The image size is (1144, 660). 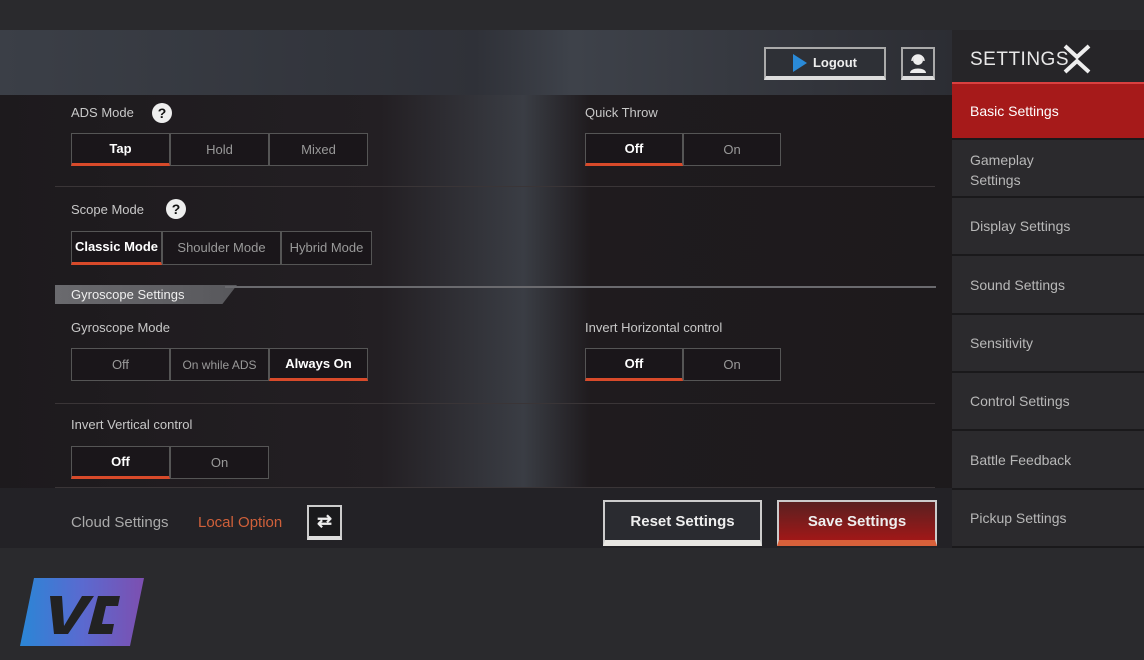 I want to click on vc-logo, so click(x=82, y=612).